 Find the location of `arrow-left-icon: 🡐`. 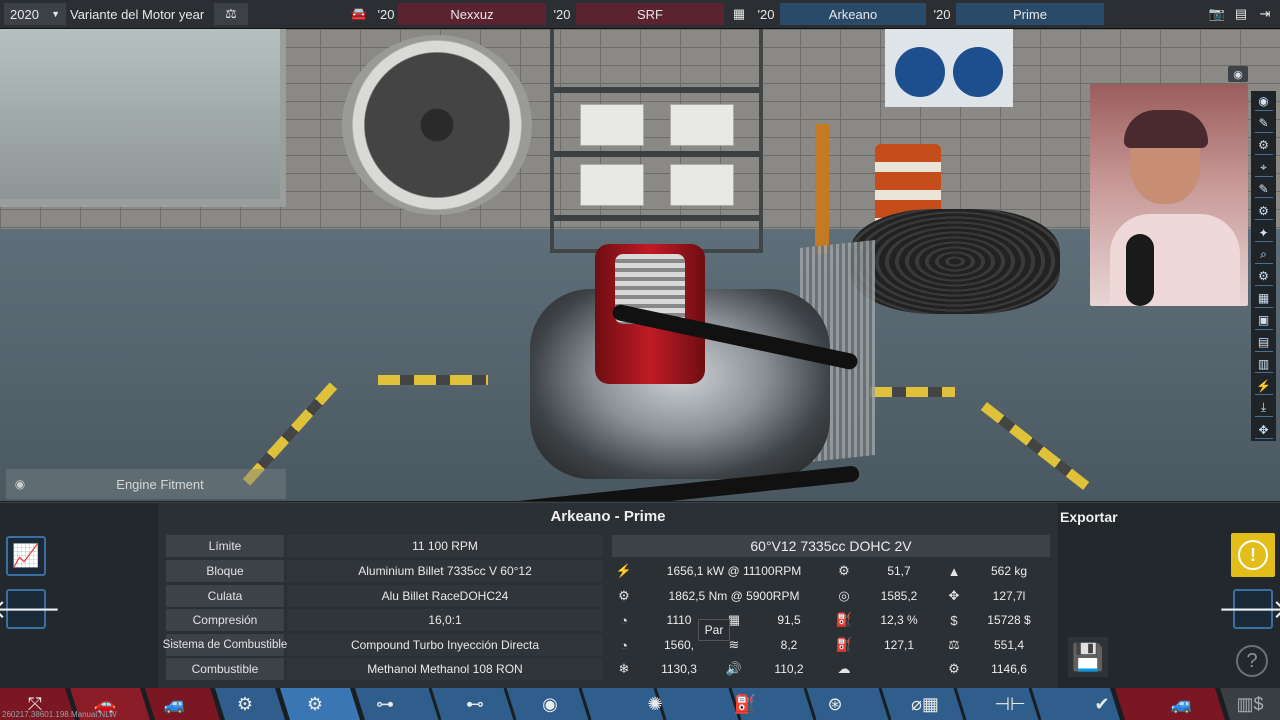

arrow-left-icon: 🡐 is located at coordinates (30, 608).